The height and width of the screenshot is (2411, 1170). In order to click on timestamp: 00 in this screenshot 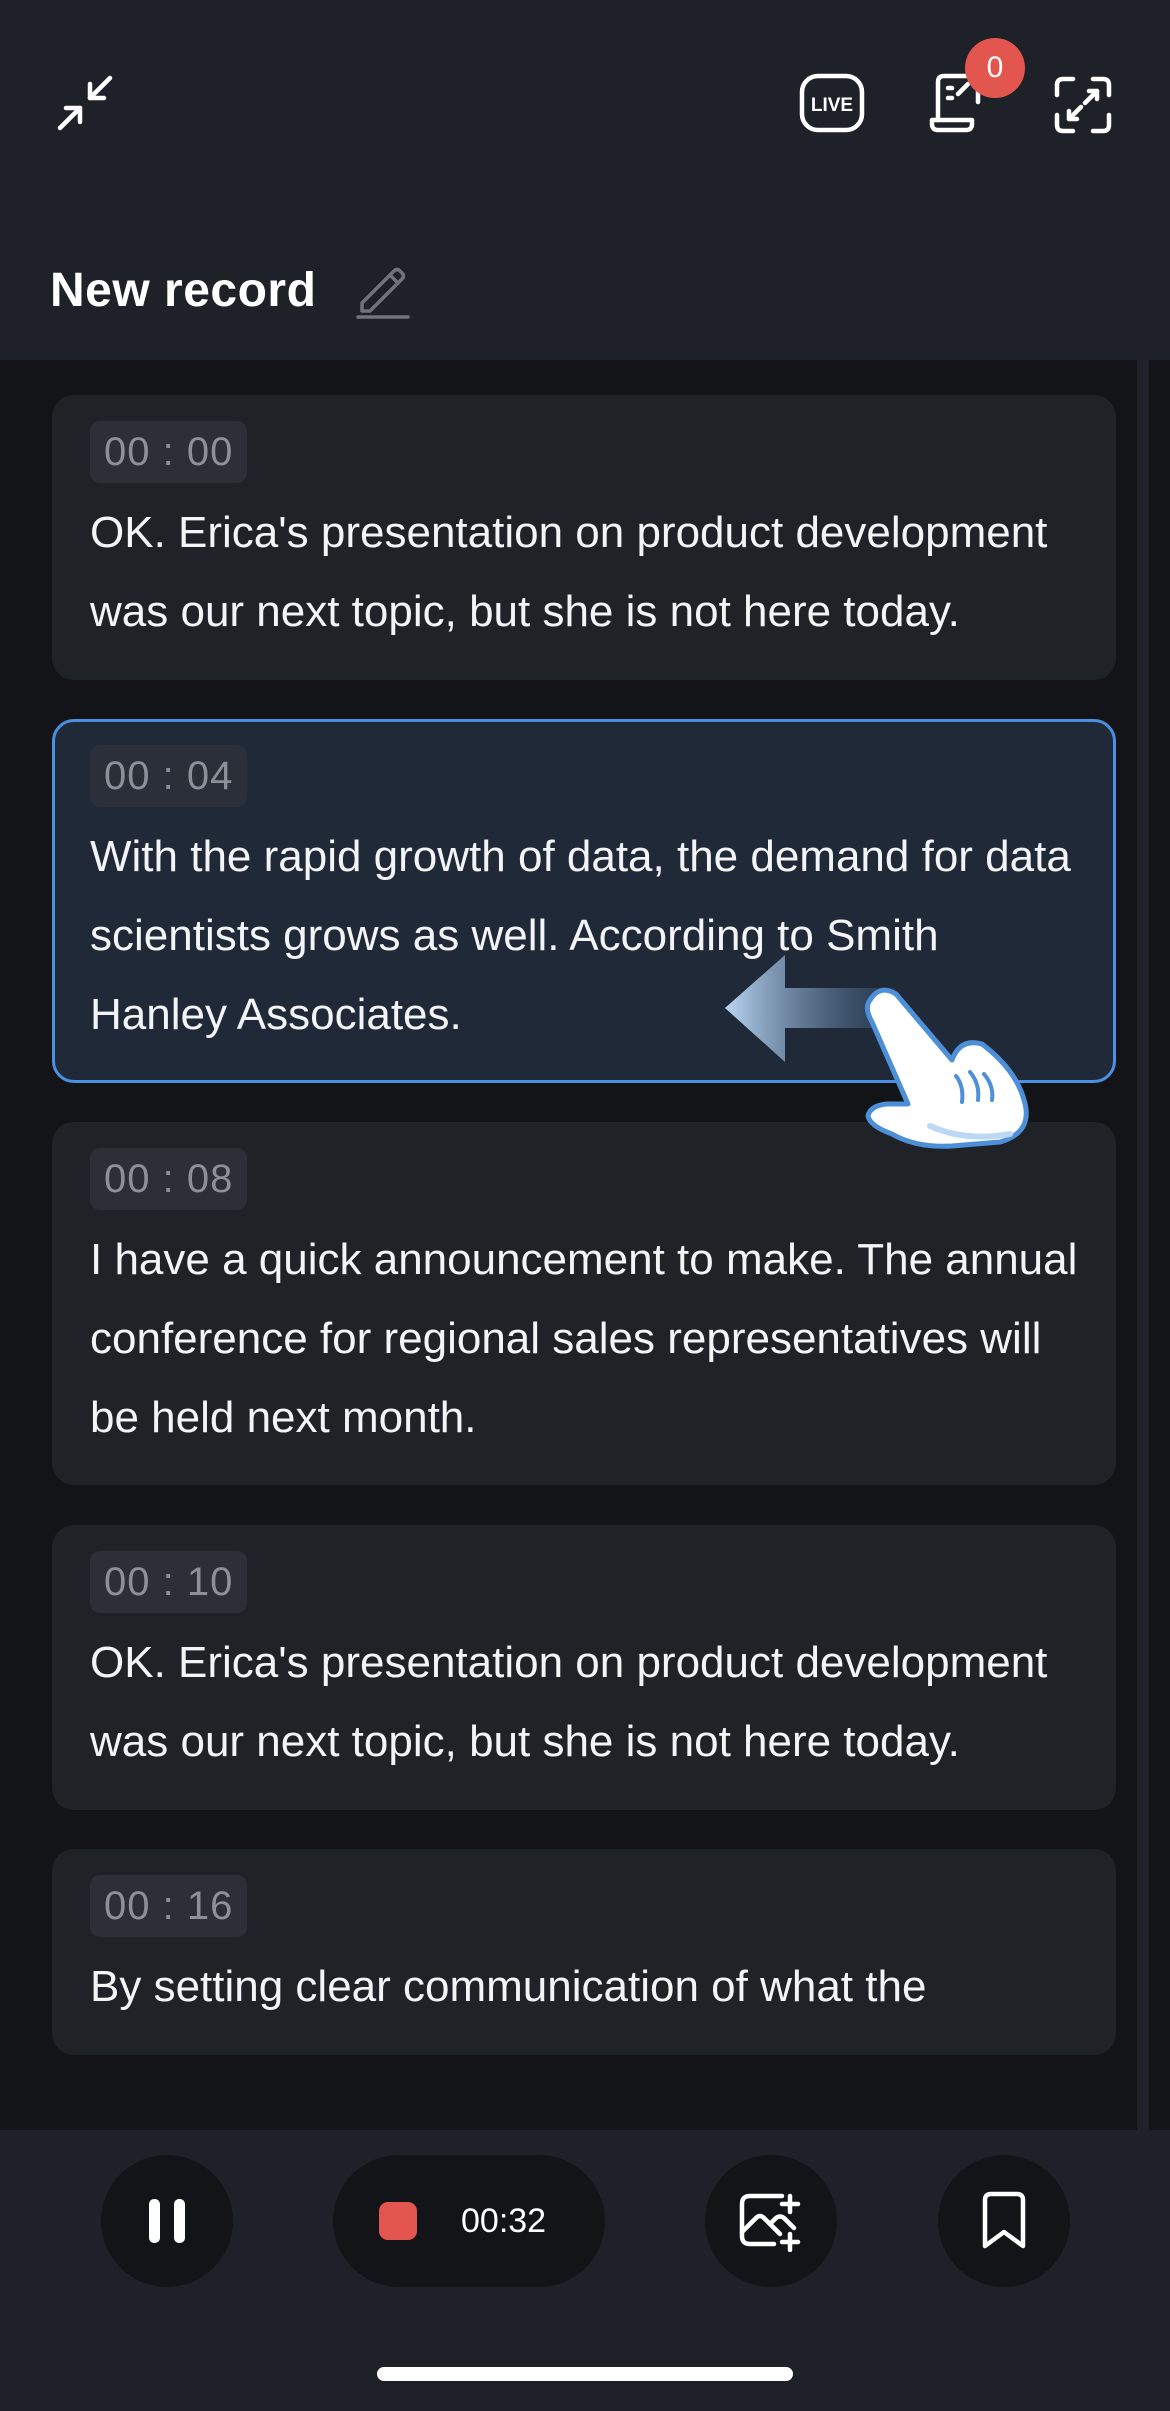, I will do `click(169, 452)`.